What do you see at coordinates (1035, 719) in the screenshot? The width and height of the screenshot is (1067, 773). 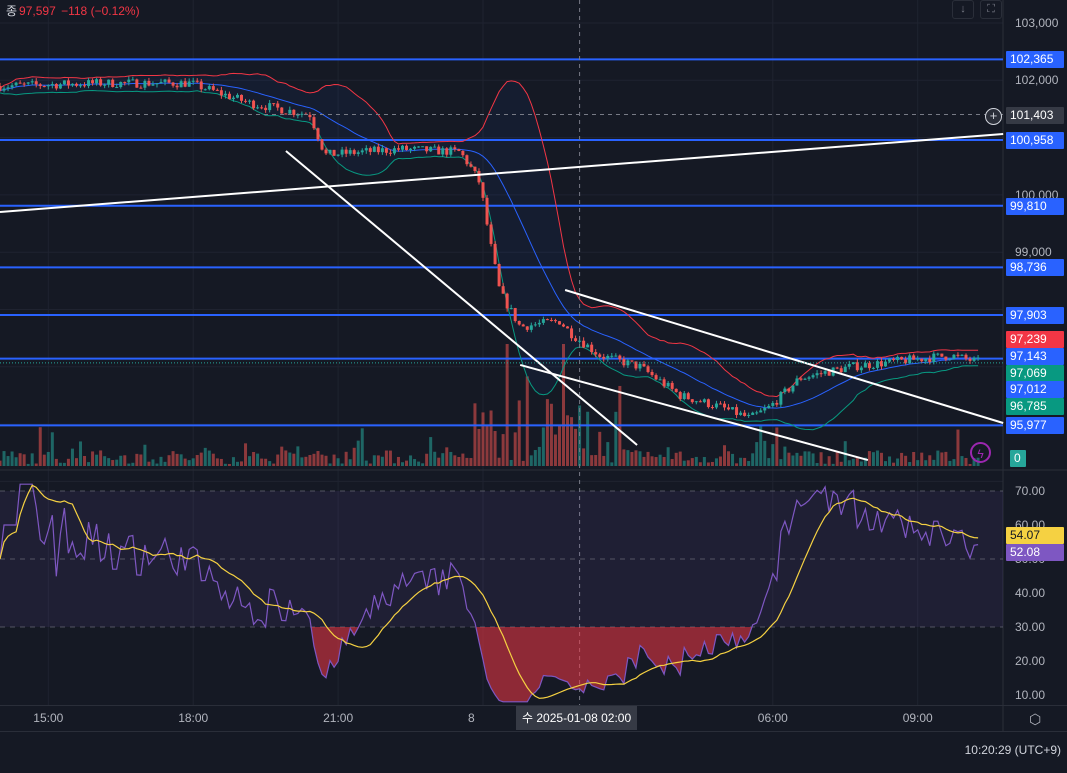 I see `settings-icon: ⬡` at bounding box center [1035, 719].